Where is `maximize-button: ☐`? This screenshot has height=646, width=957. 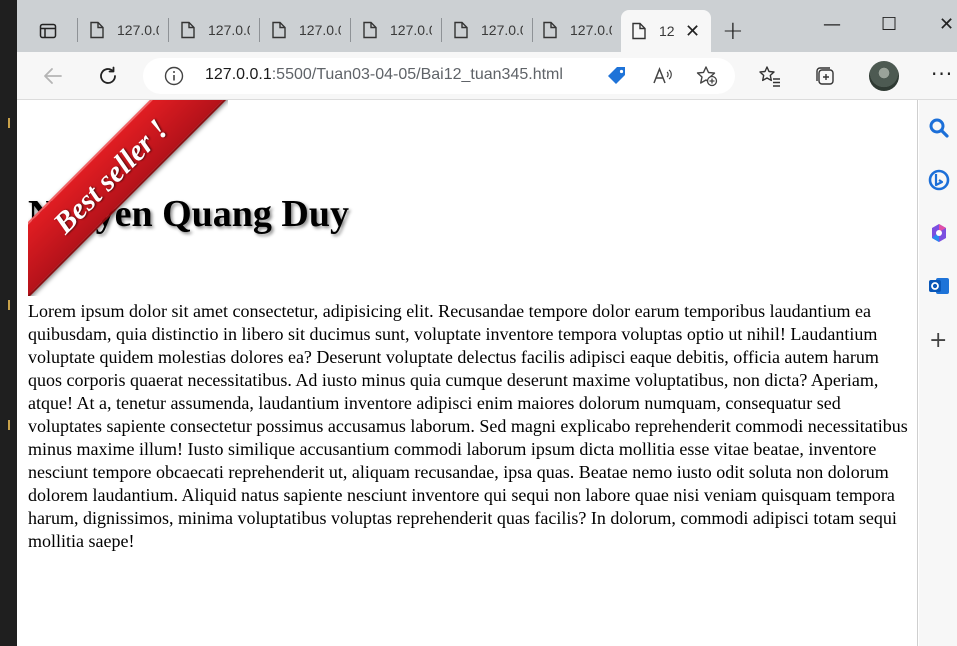 maximize-button: ☐ is located at coordinates (889, 24).